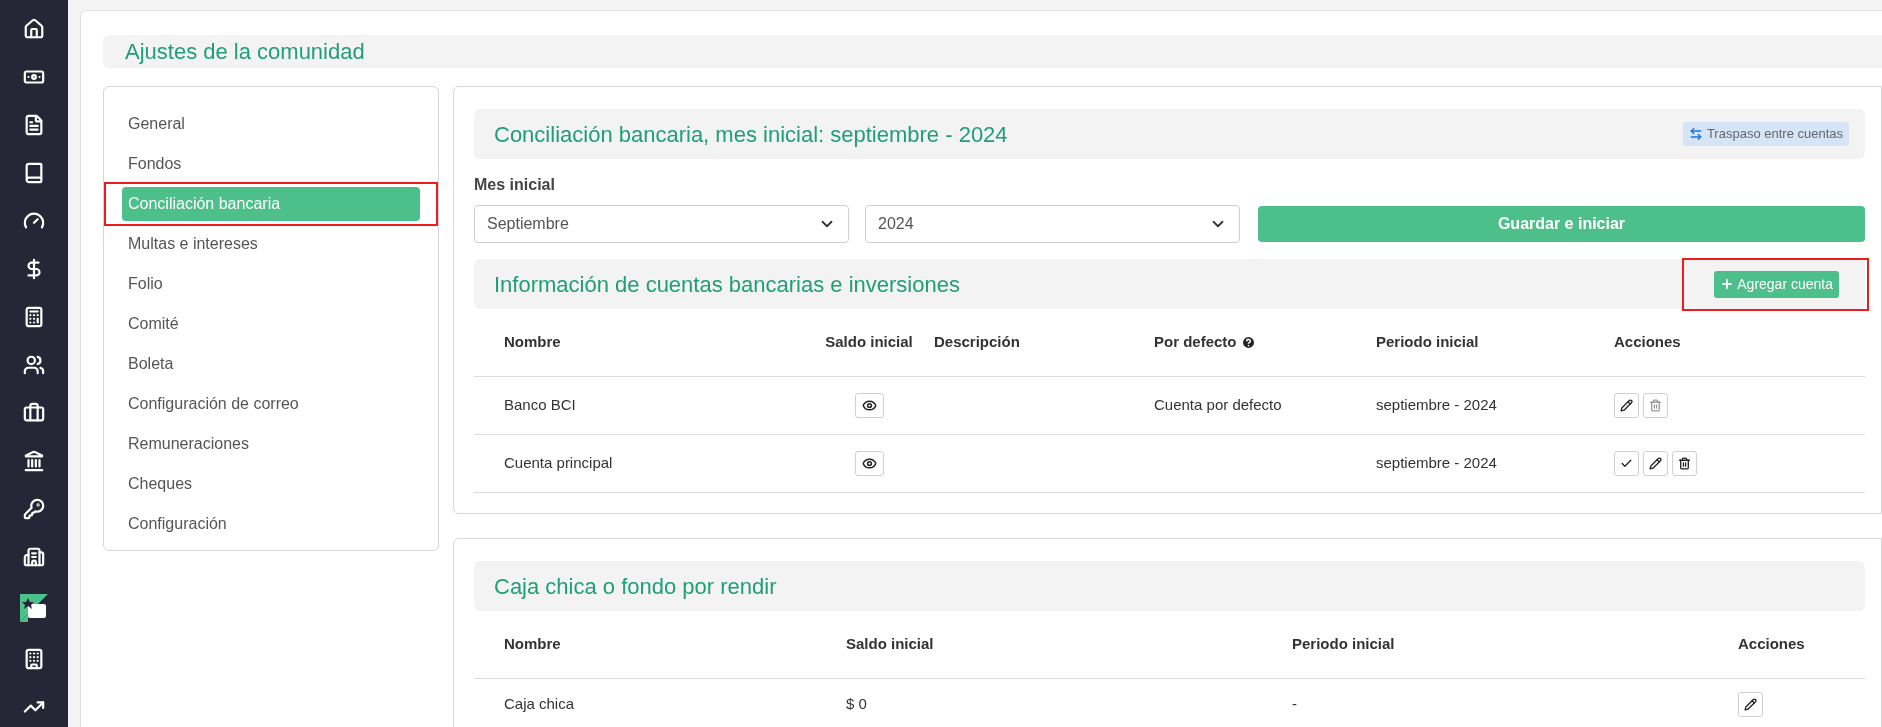 The height and width of the screenshot is (727, 1882). I want to click on settings-menu-item: Remuneraciones, so click(271, 444).